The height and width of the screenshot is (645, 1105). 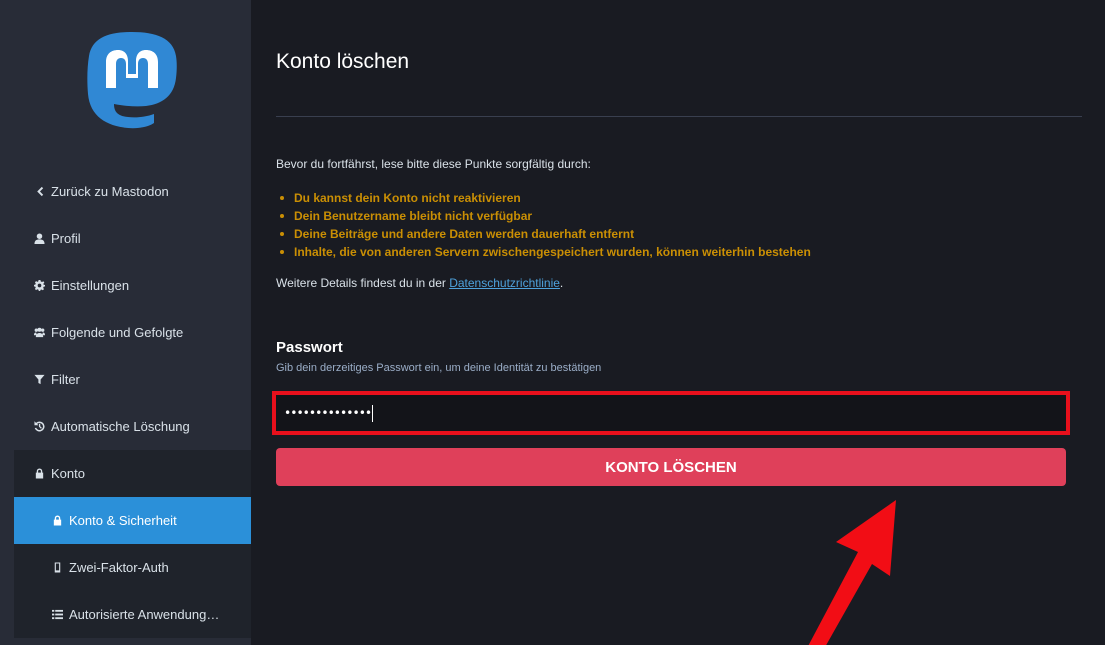 What do you see at coordinates (543, 216) in the screenshot?
I see `warning-item: Dein Benutzername bleibt nicht verfügbar` at bounding box center [543, 216].